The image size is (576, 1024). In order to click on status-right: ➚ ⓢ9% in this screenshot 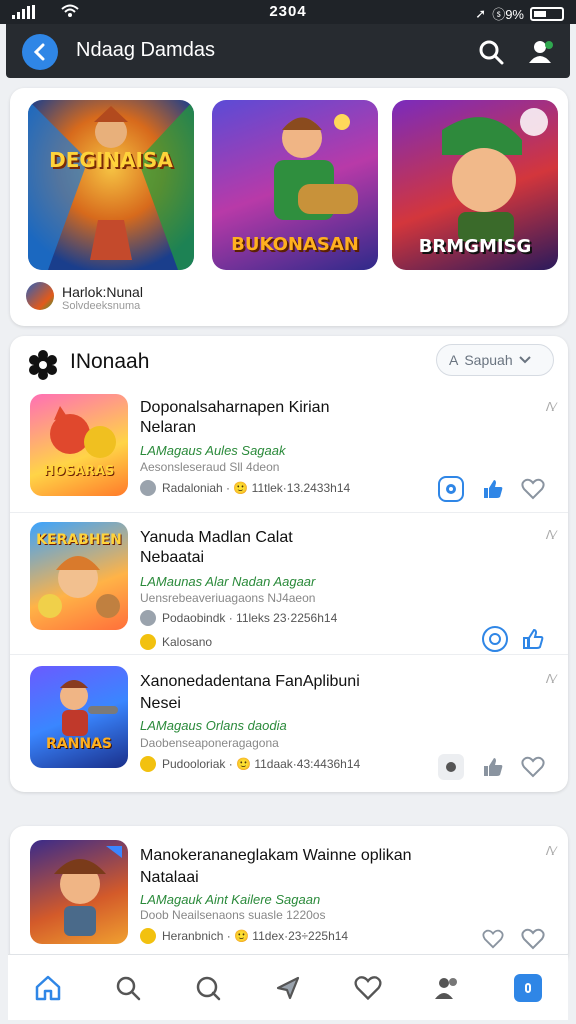, I will do `click(519, 13)`.